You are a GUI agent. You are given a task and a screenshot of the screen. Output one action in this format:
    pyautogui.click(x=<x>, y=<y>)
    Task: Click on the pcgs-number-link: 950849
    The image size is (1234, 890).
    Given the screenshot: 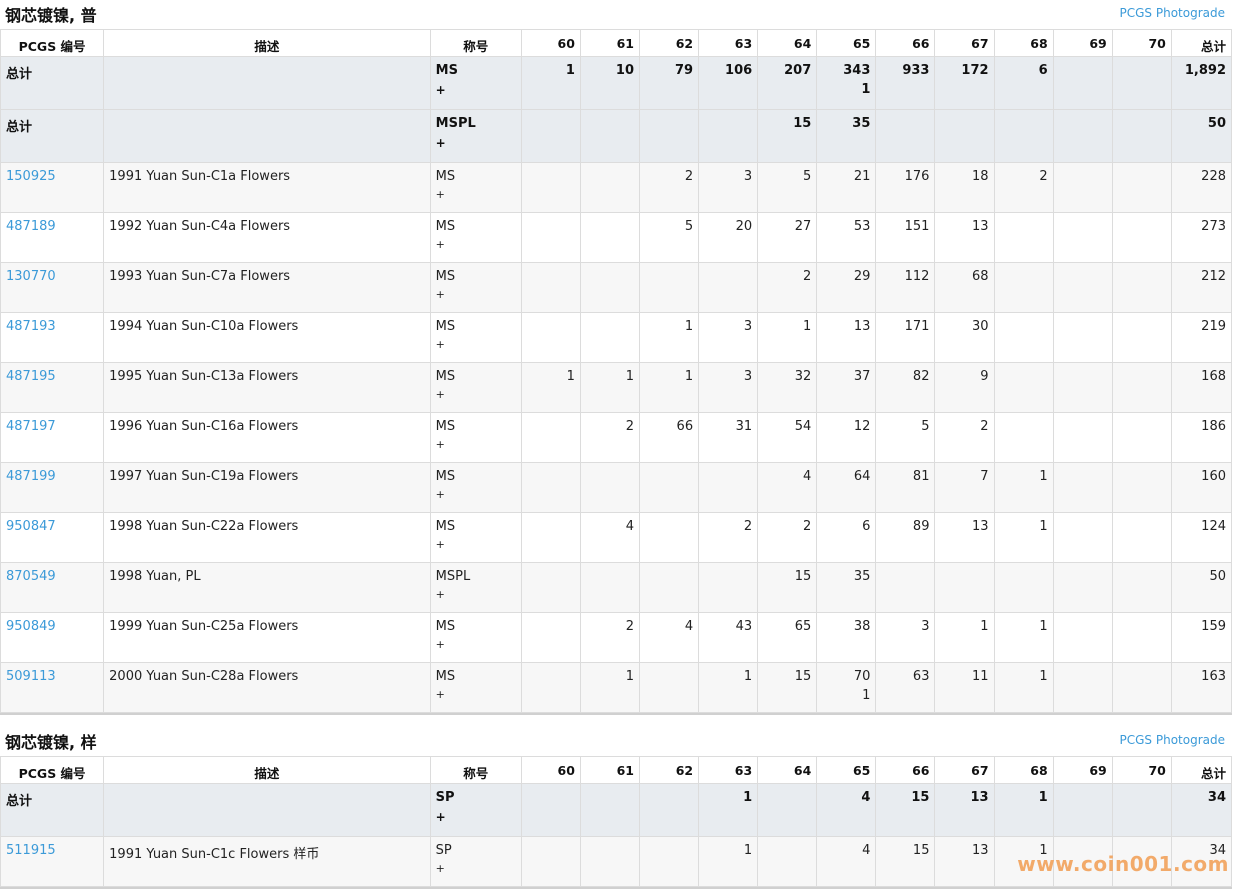 What is the action you would take?
    pyautogui.click(x=31, y=626)
    